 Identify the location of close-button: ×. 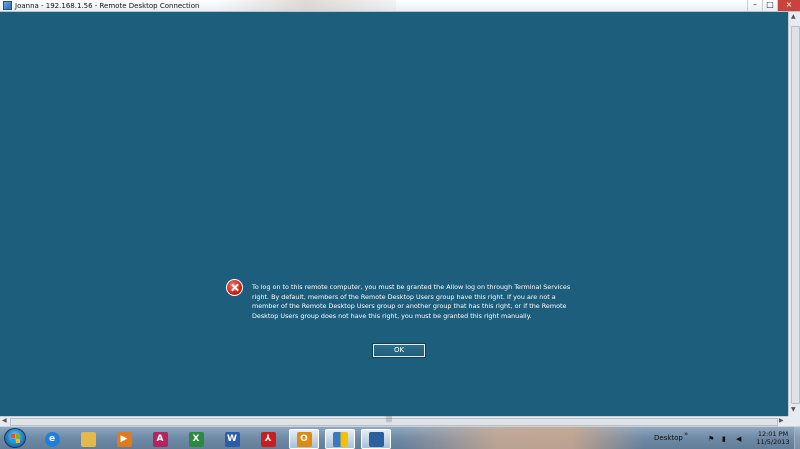
(788, 5).